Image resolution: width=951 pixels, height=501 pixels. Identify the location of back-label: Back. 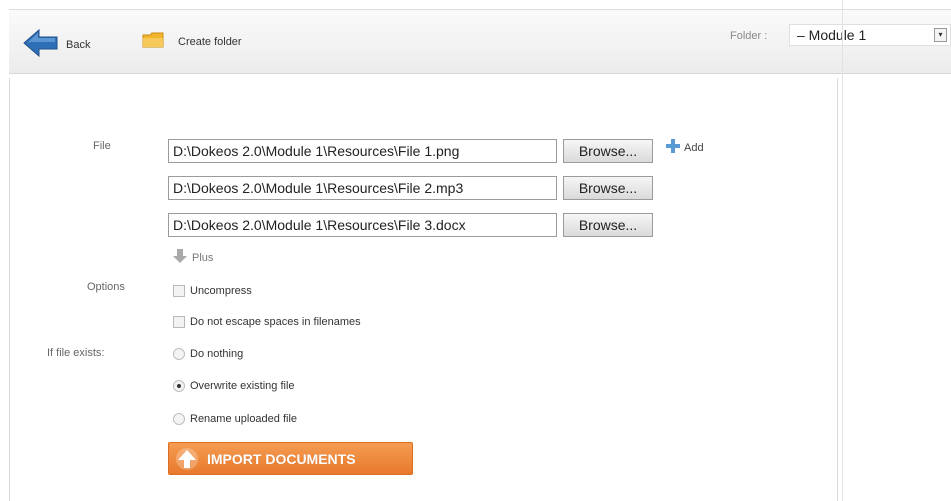
(78, 44).